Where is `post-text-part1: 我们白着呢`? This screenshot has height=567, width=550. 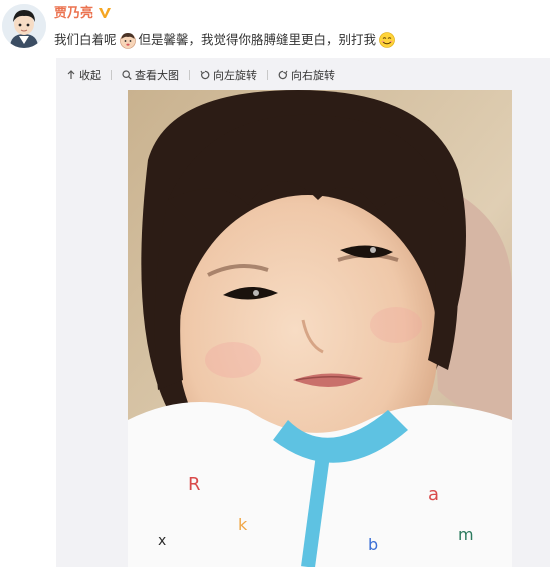 post-text-part1: 我们白着呢 is located at coordinates (85, 39).